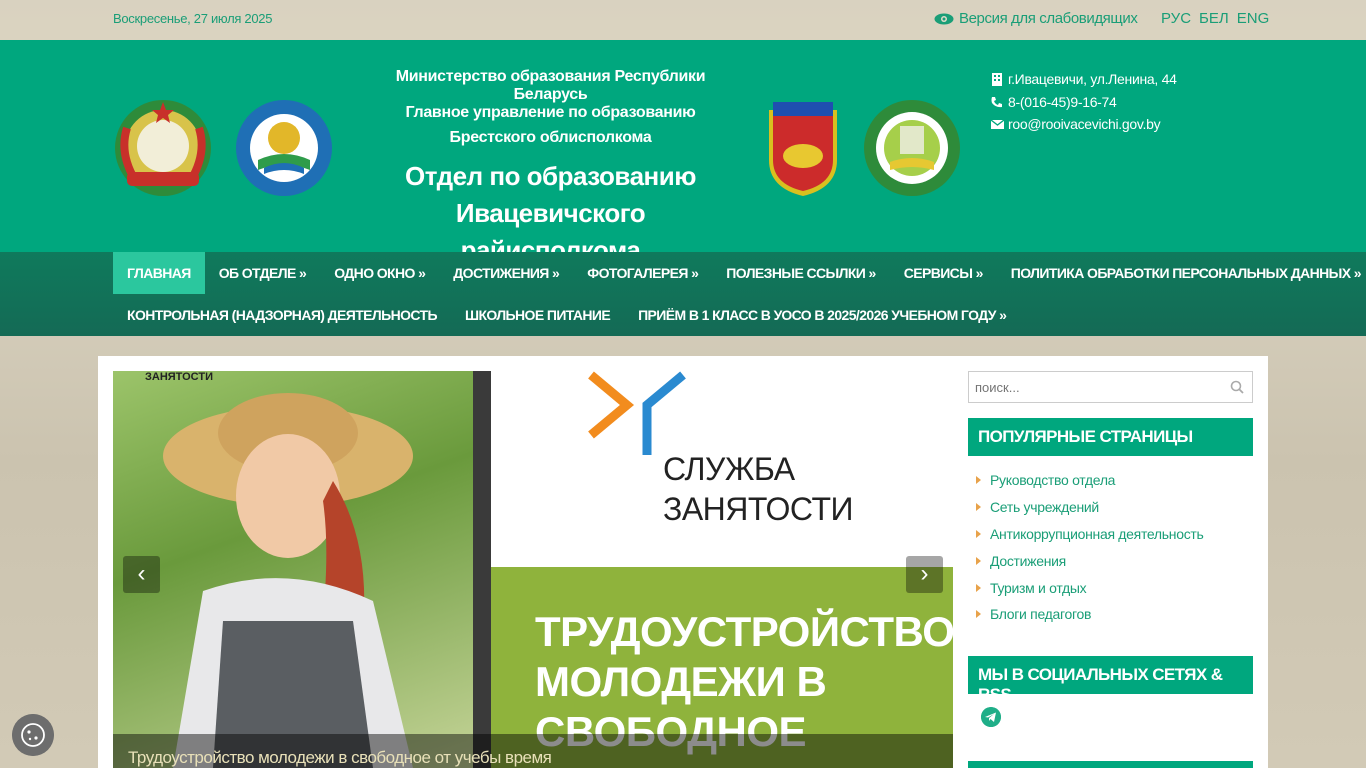 This screenshot has height=768, width=1366. I want to click on contact-phone: 8-(016-45)9-16-74, so click(1083, 102).